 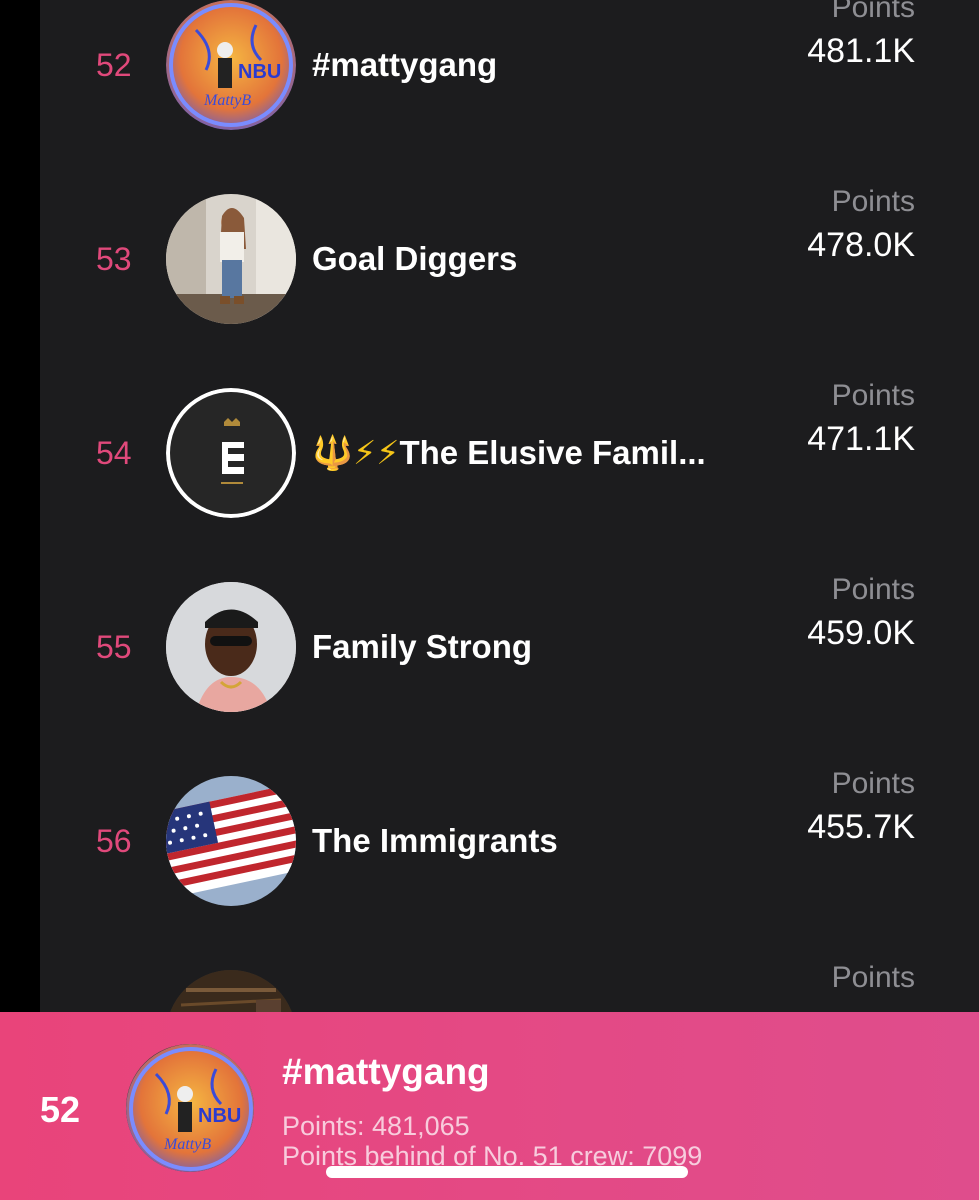 I want to click on crew-avatar-man-sunglasses, so click(x=231, y=647).